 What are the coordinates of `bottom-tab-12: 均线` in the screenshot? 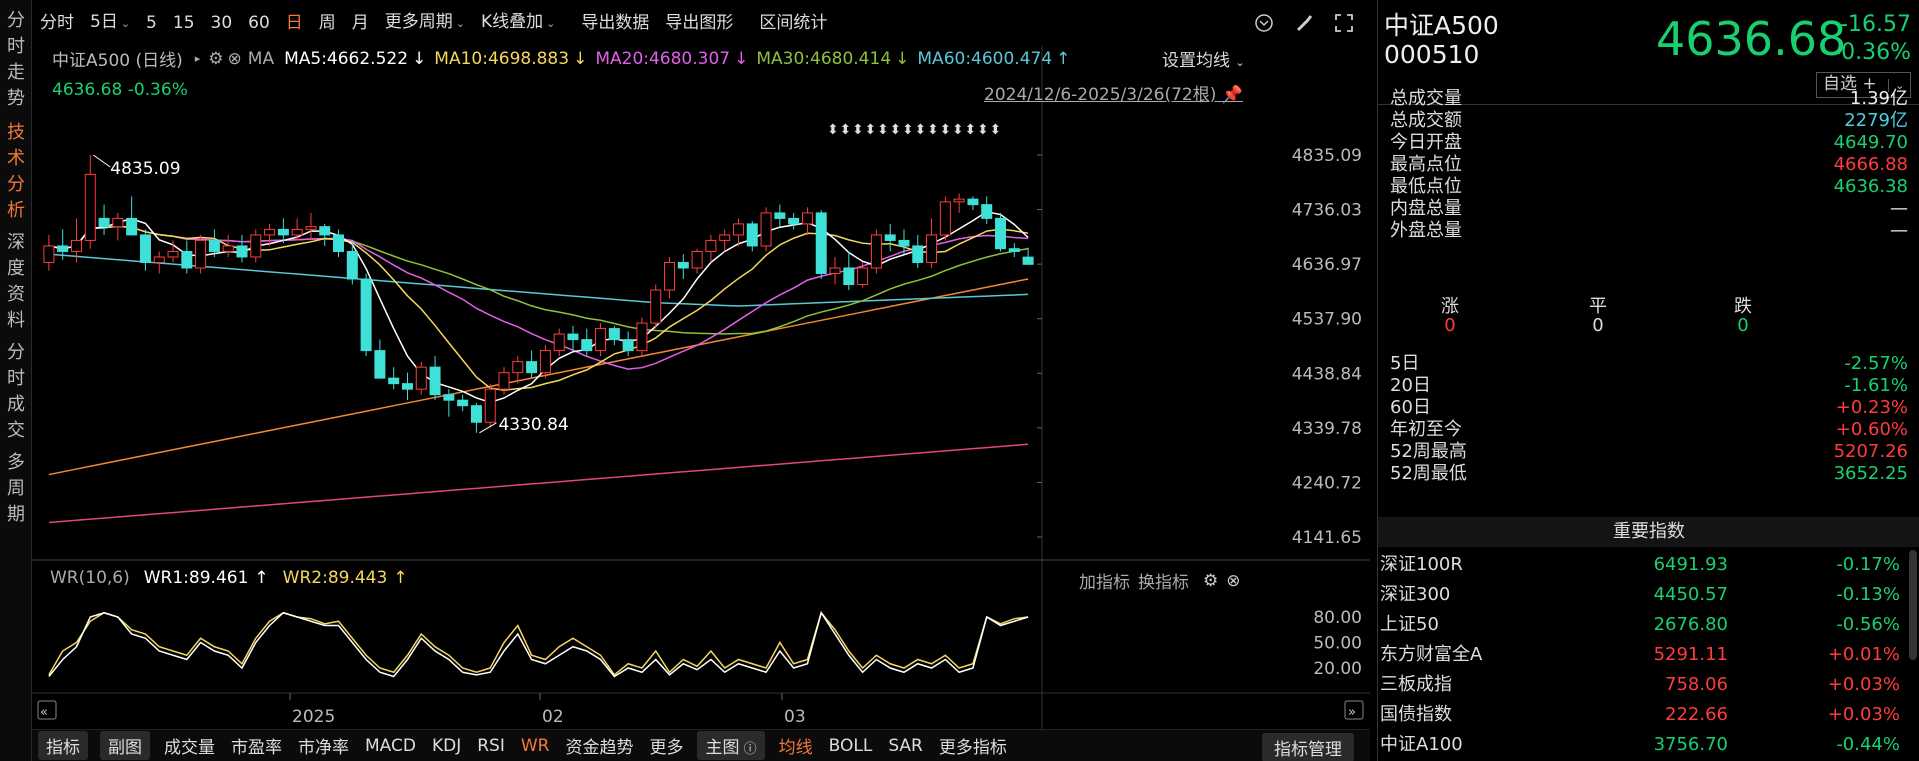 It's located at (796, 745).